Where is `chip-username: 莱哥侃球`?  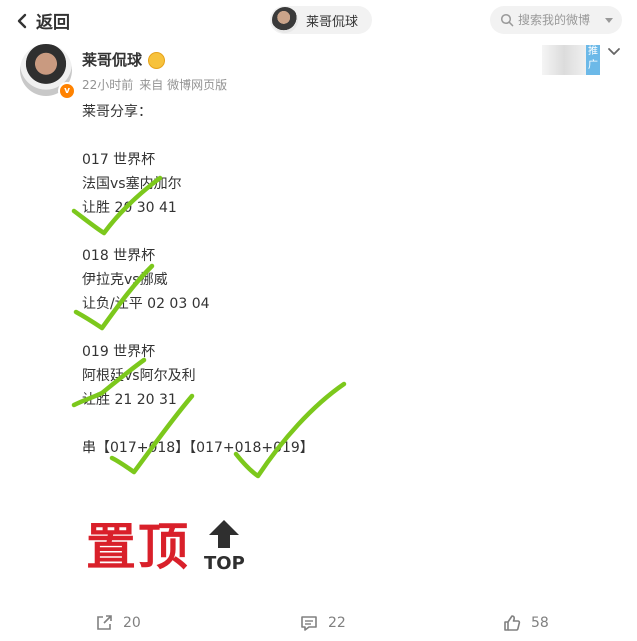 chip-username: 莱哥侃球 is located at coordinates (332, 22).